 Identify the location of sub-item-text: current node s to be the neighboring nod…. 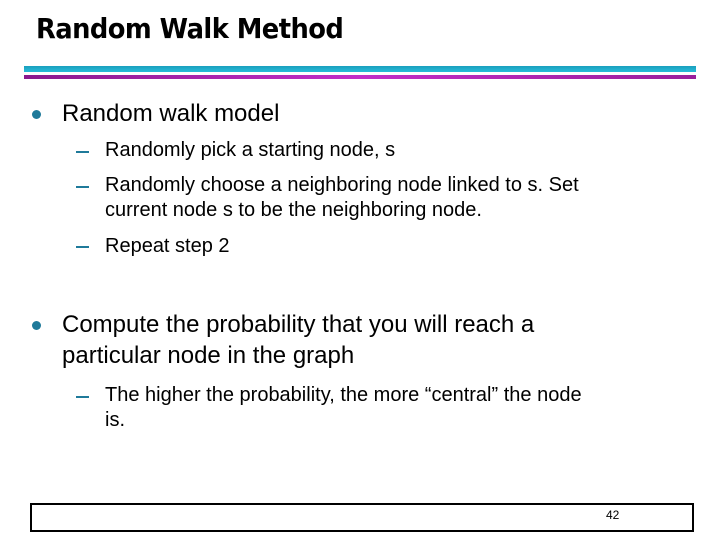
(293, 210).